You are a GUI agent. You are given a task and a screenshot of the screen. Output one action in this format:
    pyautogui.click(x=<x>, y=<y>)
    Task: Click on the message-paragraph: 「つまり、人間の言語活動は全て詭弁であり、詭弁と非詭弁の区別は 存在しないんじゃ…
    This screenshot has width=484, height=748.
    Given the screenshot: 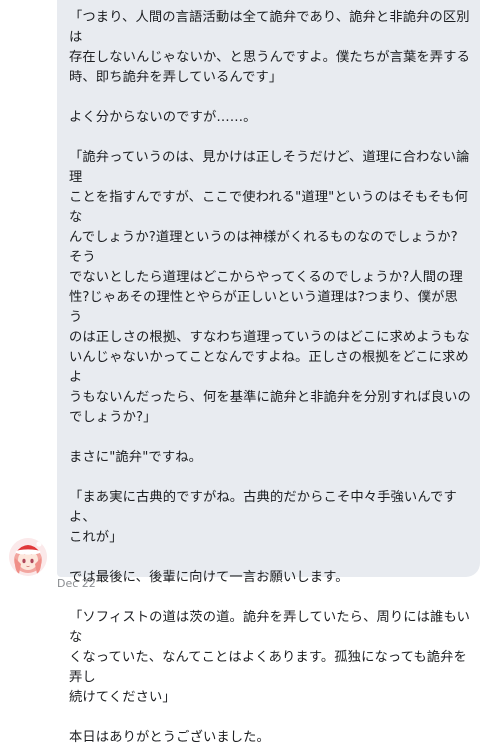 What is the action you would take?
    pyautogui.click(x=269, y=47)
    